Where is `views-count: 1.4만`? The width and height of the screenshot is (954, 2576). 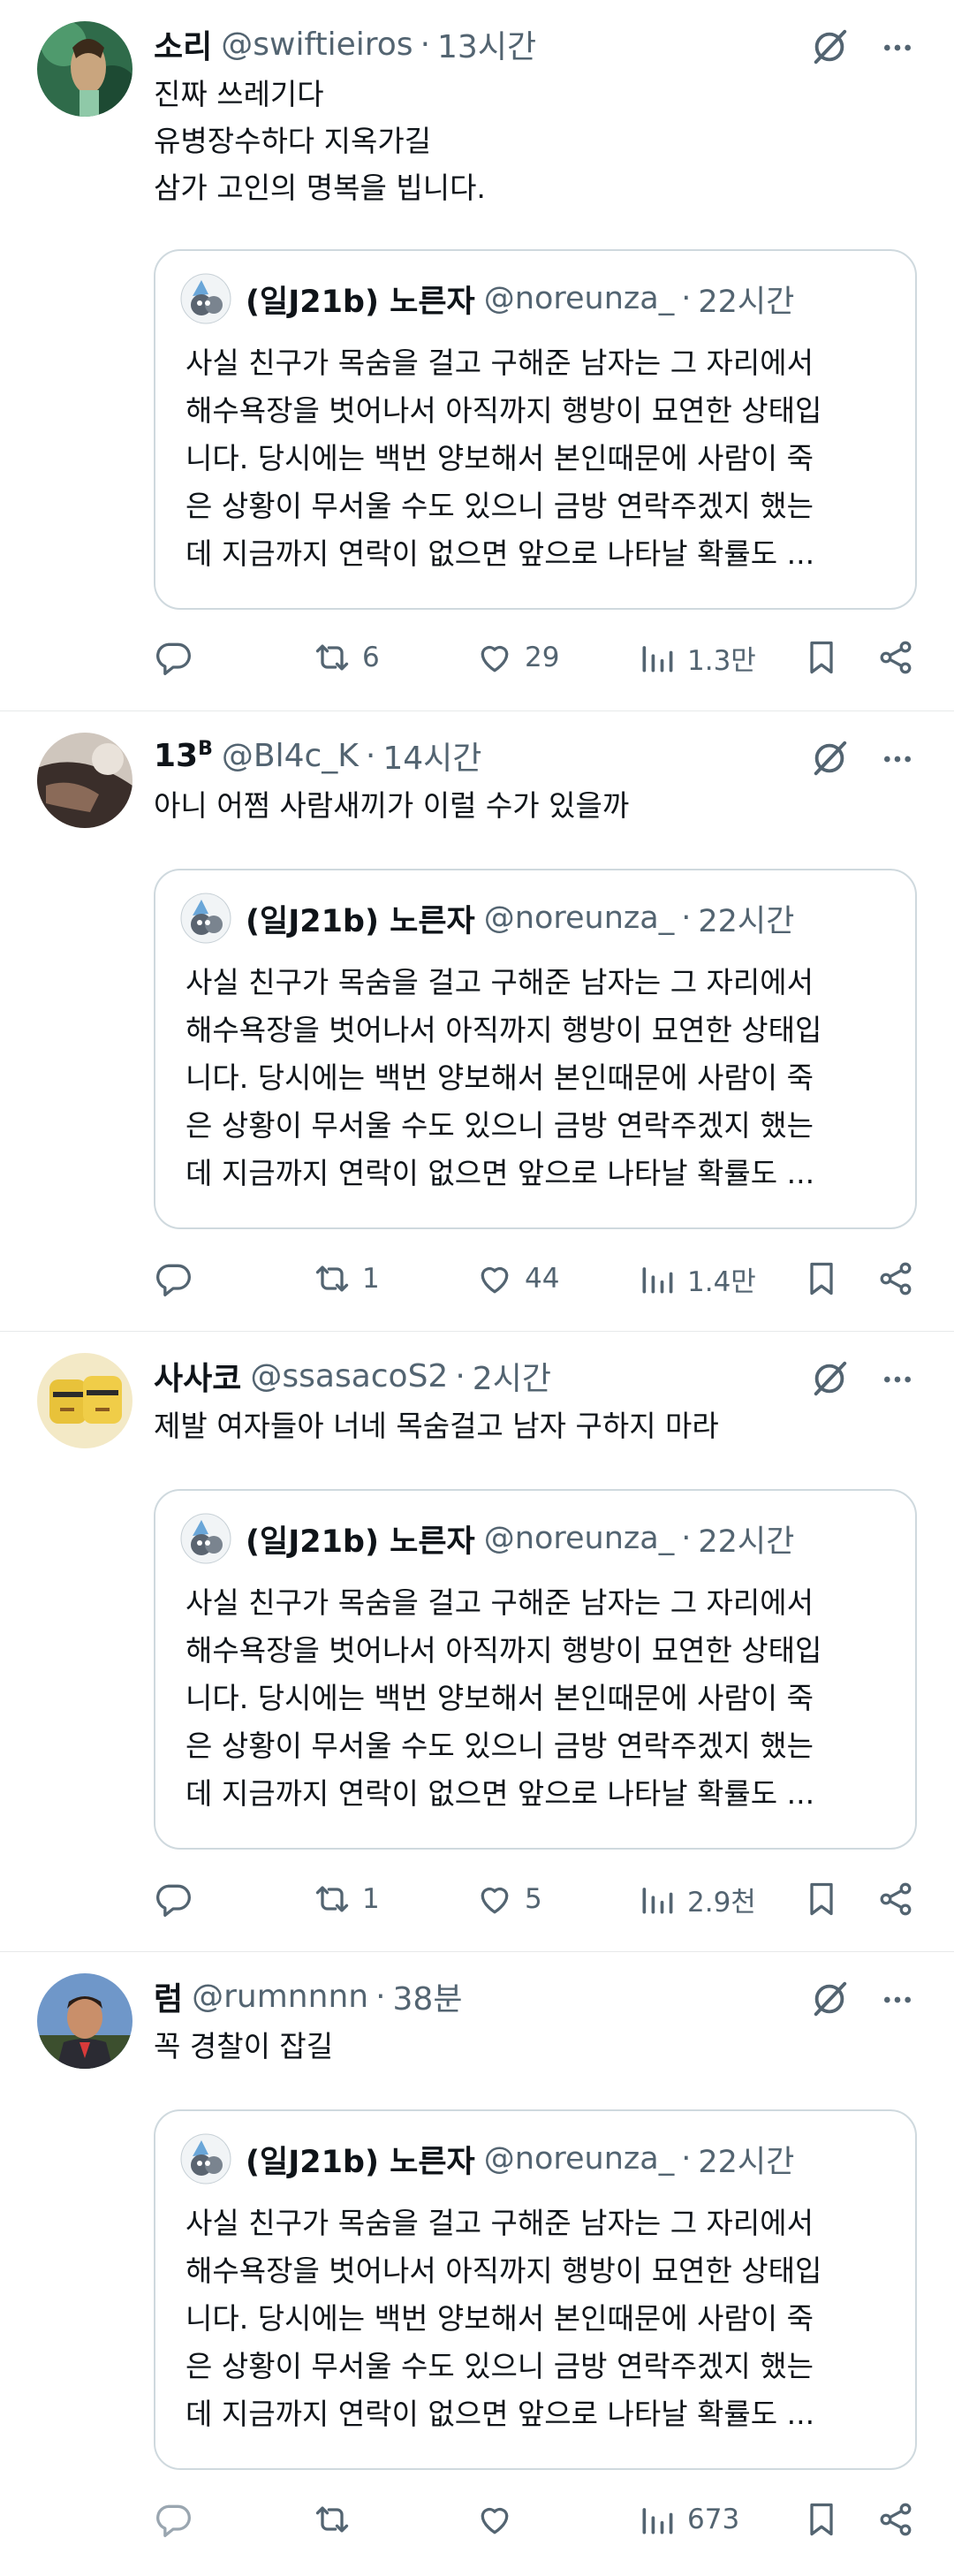
views-count: 1.4만 is located at coordinates (721, 1281).